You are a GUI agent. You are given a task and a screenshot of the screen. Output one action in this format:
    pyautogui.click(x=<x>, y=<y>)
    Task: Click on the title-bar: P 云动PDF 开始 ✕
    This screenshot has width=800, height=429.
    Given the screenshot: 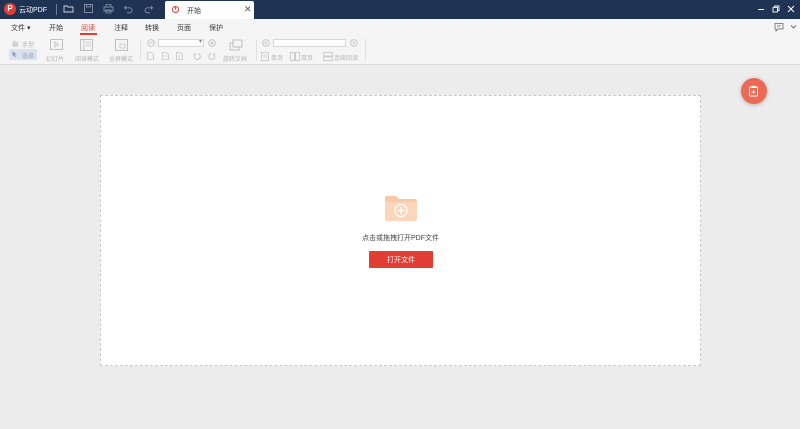 What is the action you would take?
    pyautogui.click(x=400, y=9)
    